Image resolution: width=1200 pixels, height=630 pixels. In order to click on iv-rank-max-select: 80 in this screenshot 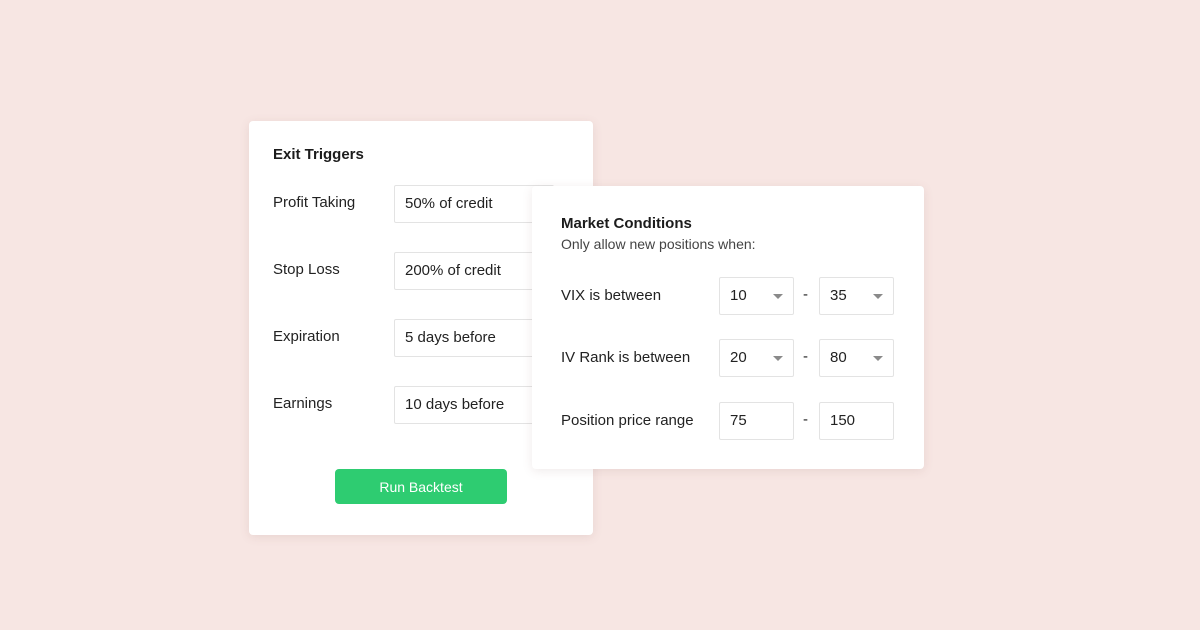, I will do `click(856, 358)`.